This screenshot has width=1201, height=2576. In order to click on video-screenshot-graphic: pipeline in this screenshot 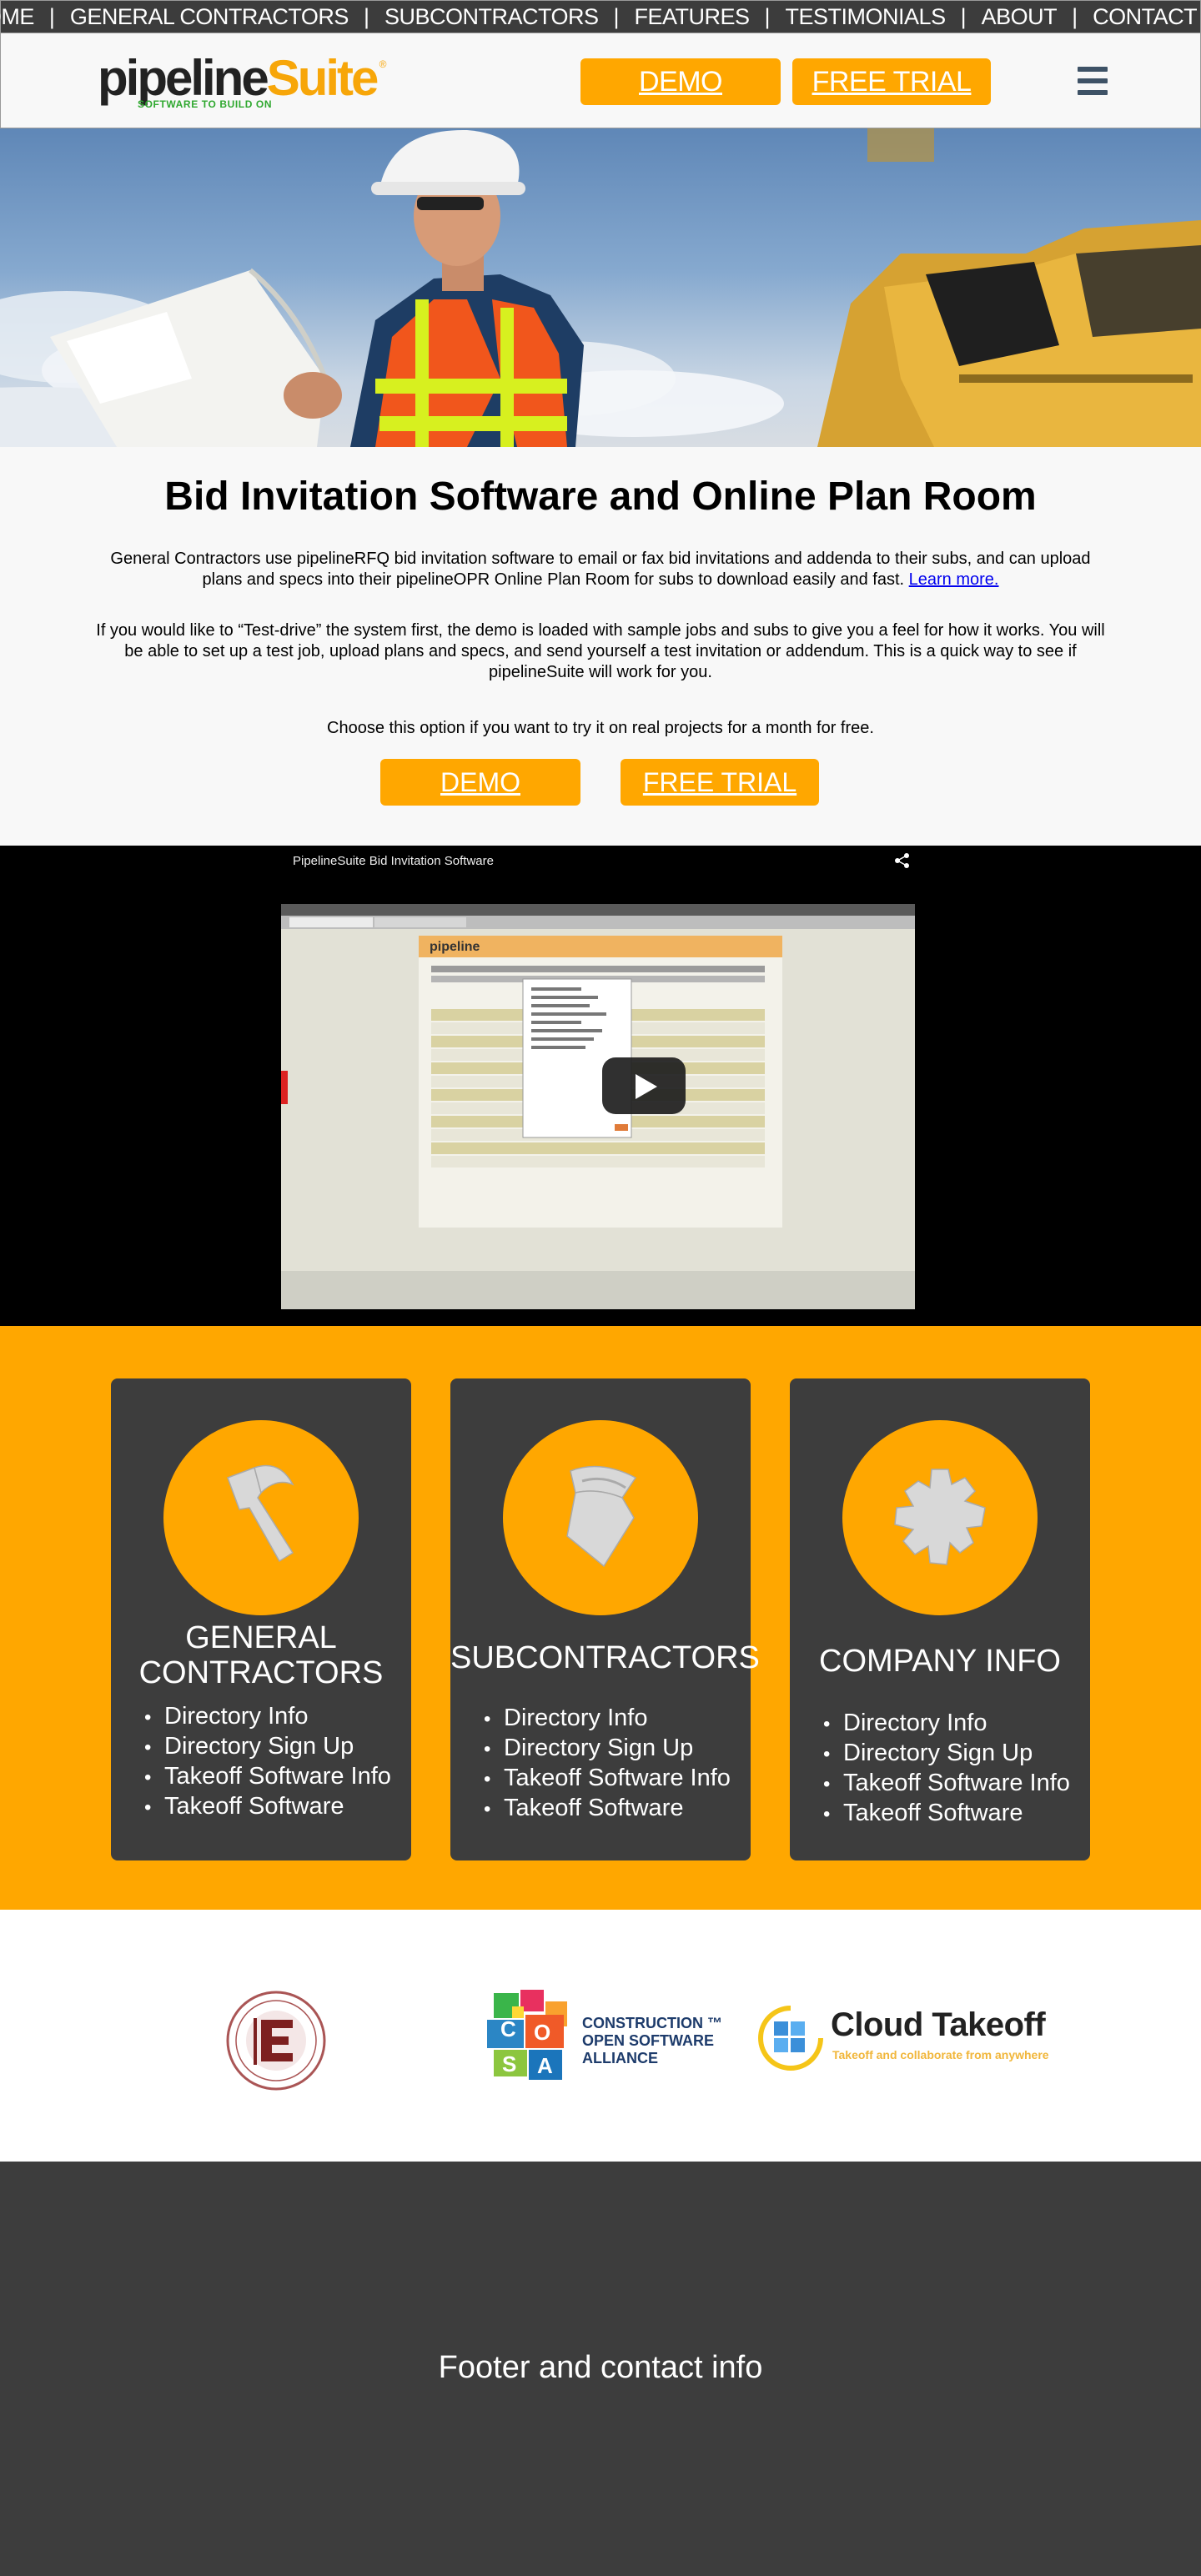, I will do `click(598, 1106)`.